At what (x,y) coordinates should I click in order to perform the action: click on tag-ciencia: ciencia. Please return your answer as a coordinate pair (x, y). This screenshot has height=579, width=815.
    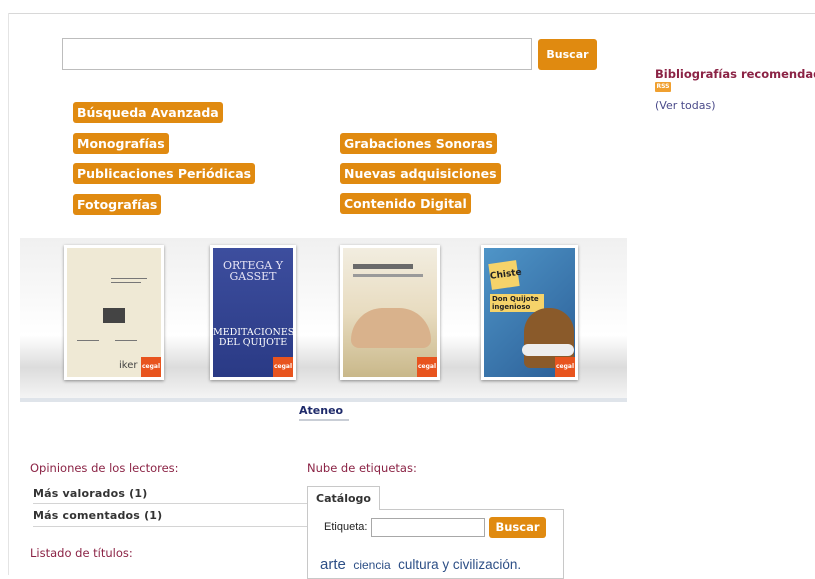
    Looking at the image, I should click on (371, 565).